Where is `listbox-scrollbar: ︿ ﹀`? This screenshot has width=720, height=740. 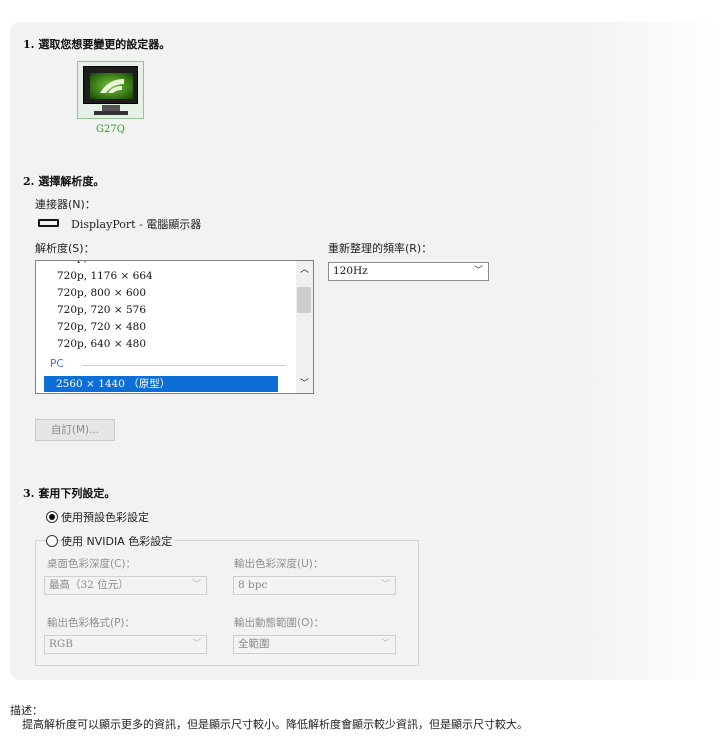 listbox-scrollbar: ︿ ﹀ is located at coordinates (304, 327).